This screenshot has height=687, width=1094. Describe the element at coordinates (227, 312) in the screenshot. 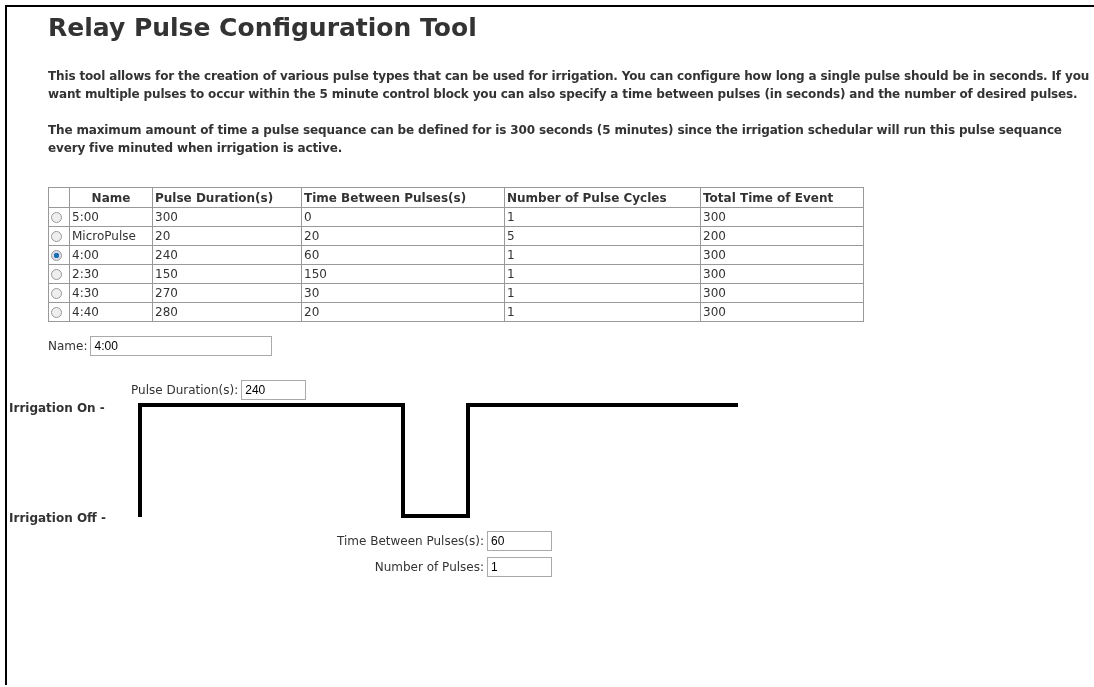

I see `table-cell: 280` at that location.